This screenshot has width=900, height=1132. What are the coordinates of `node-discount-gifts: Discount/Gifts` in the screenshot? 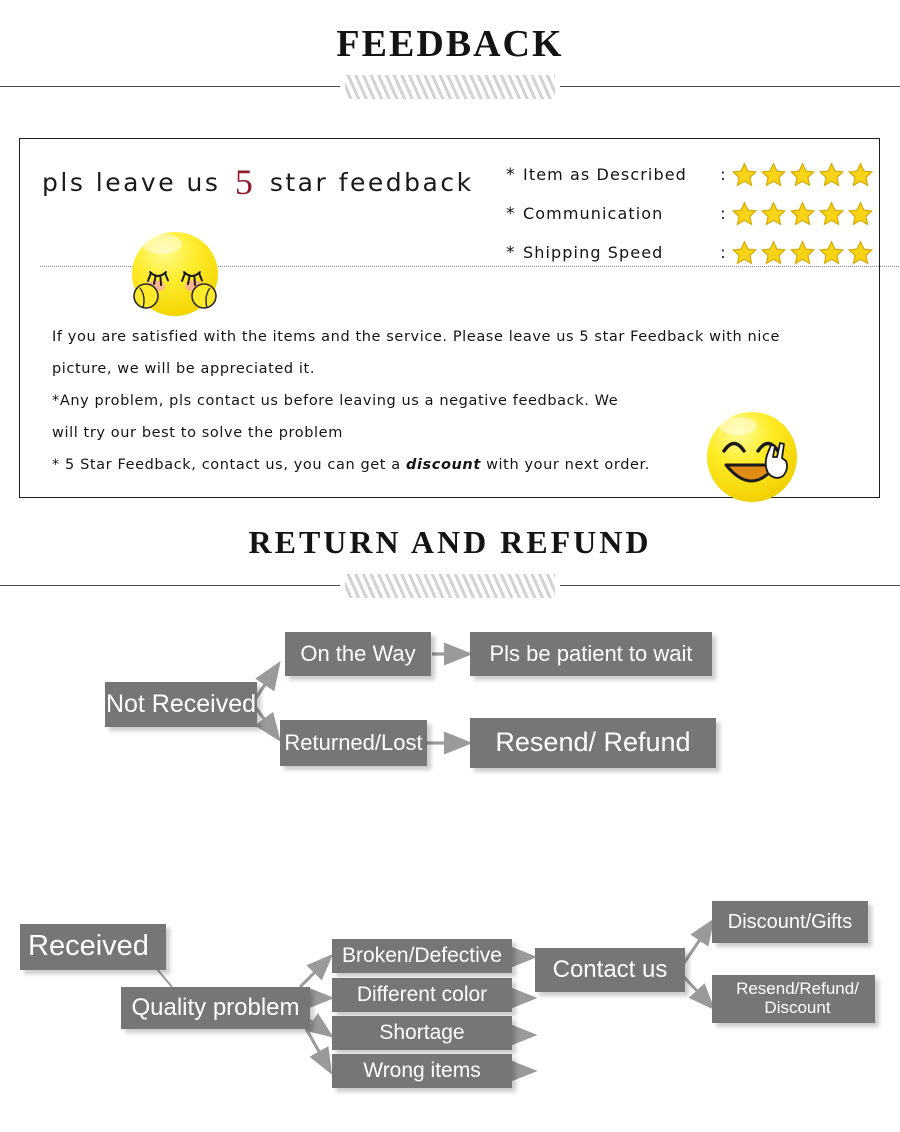 It's located at (790, 922).